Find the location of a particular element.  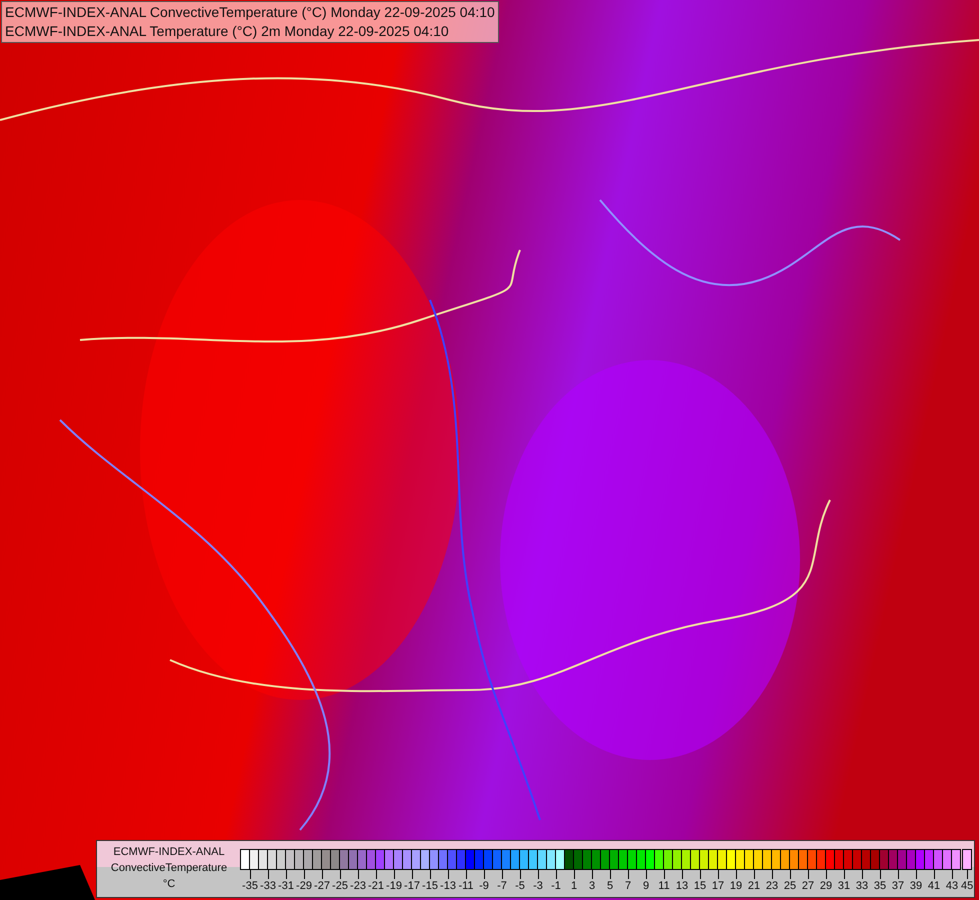

scale-label: 3 is located at coordinates (592, 886).